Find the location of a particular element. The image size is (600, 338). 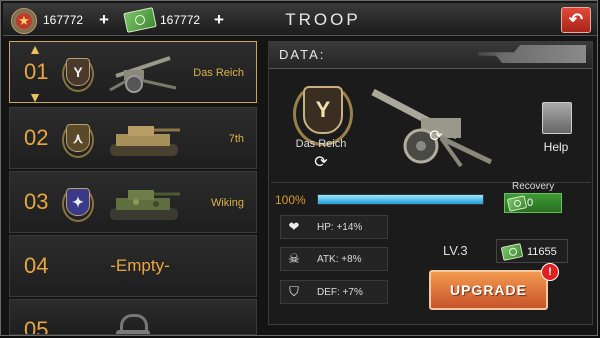

change-unit-refresh-icon: ⟳ is located at coordinates (436, 137).